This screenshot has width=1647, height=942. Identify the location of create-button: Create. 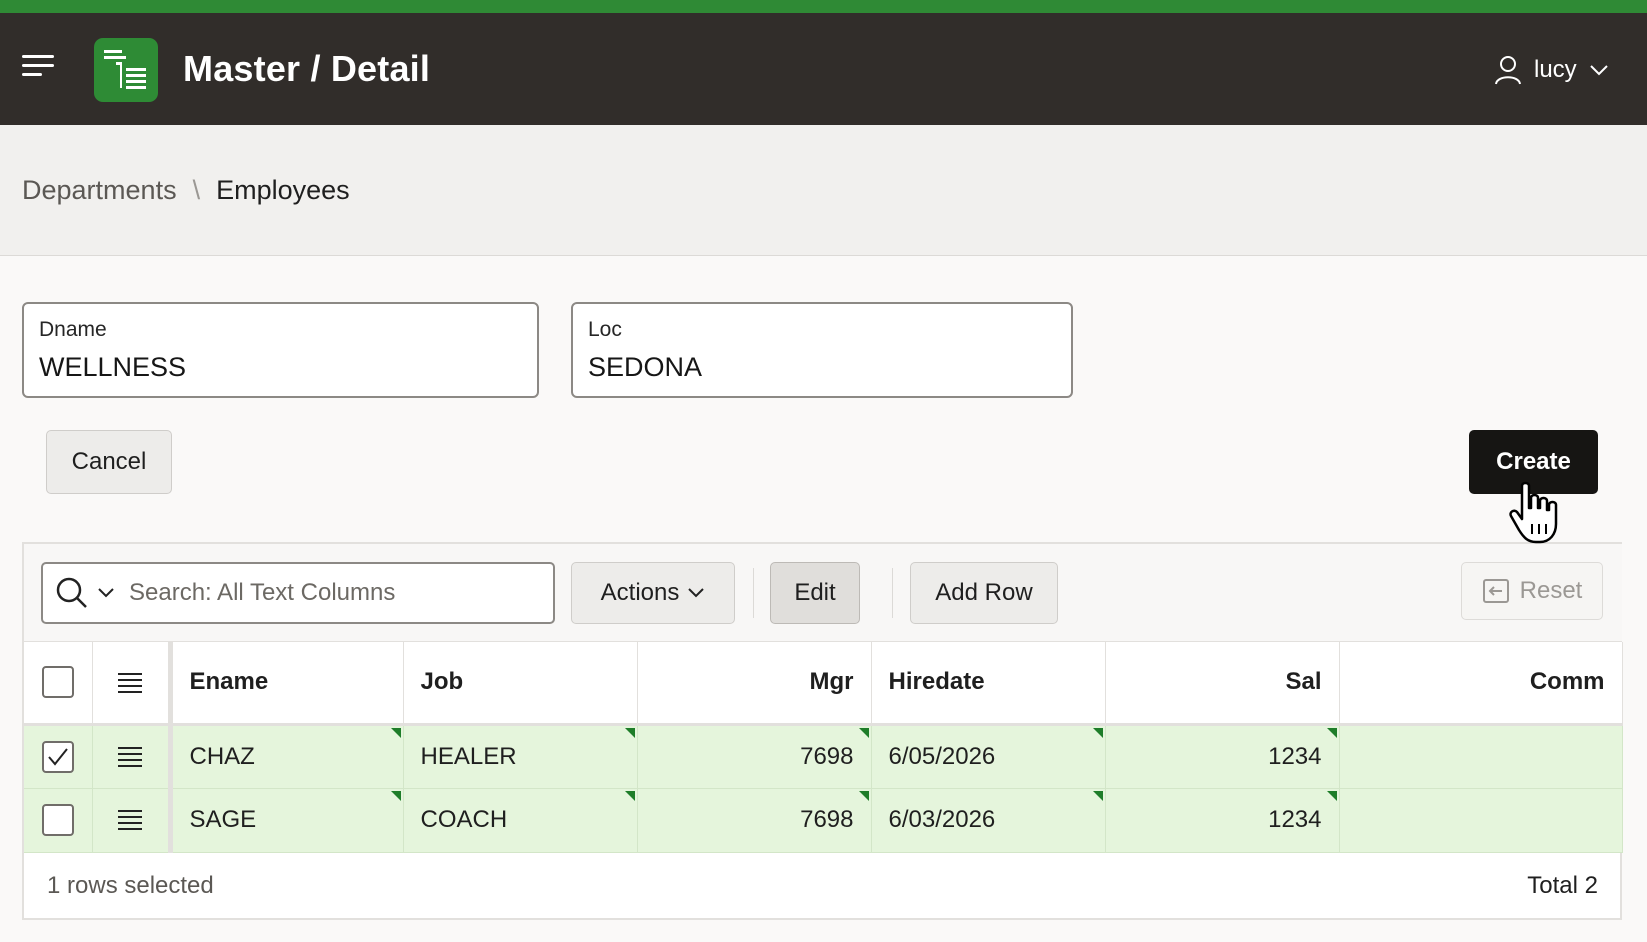
(1533, 462).